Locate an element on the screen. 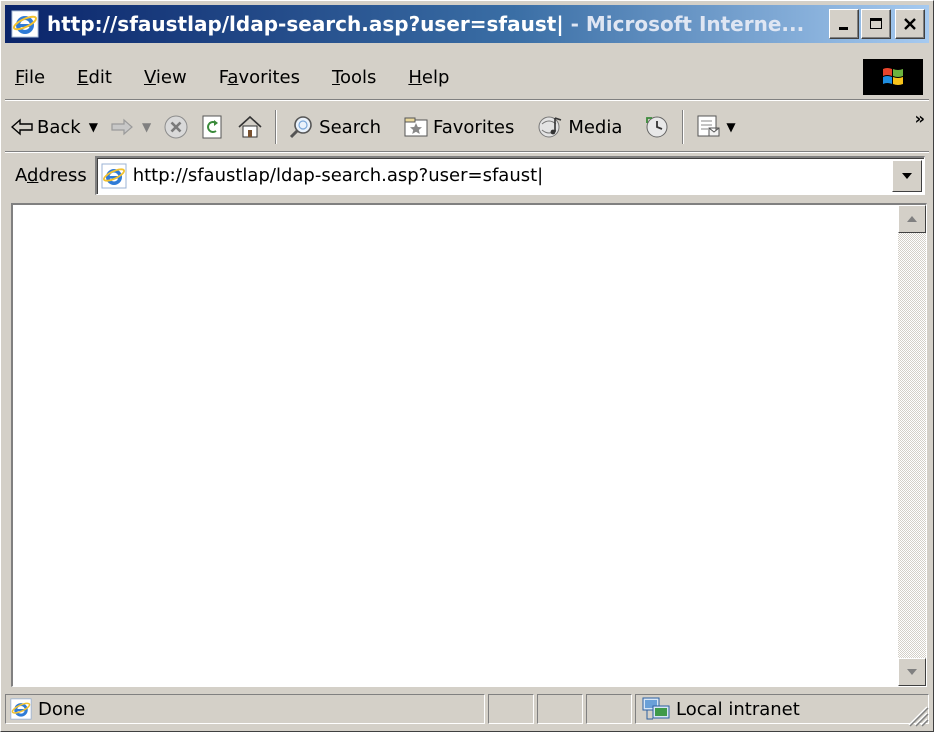 This screenshot has width=934, height=732. forward-arrow-icon is located at coordinates (122, 127).